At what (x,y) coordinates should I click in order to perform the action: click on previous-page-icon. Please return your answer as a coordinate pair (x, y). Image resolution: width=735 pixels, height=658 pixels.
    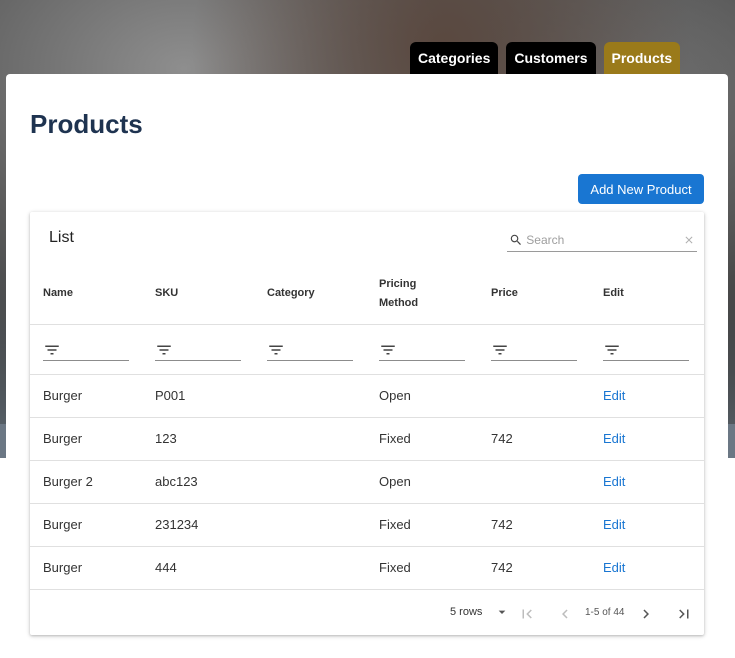
    Looking at the image, I should click on (565, 614).